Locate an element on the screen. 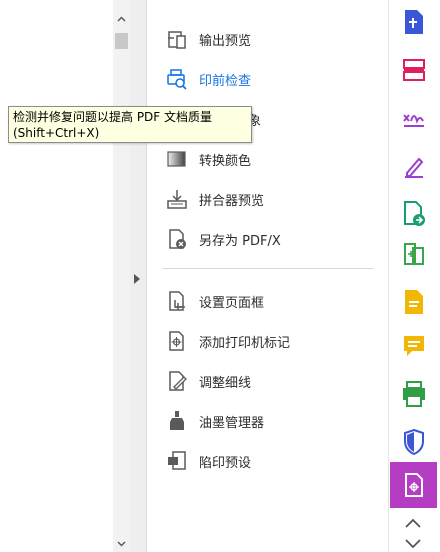 The height and width of the screenshot is (552, 440). compress-icon is located at coordinates (413, 254).